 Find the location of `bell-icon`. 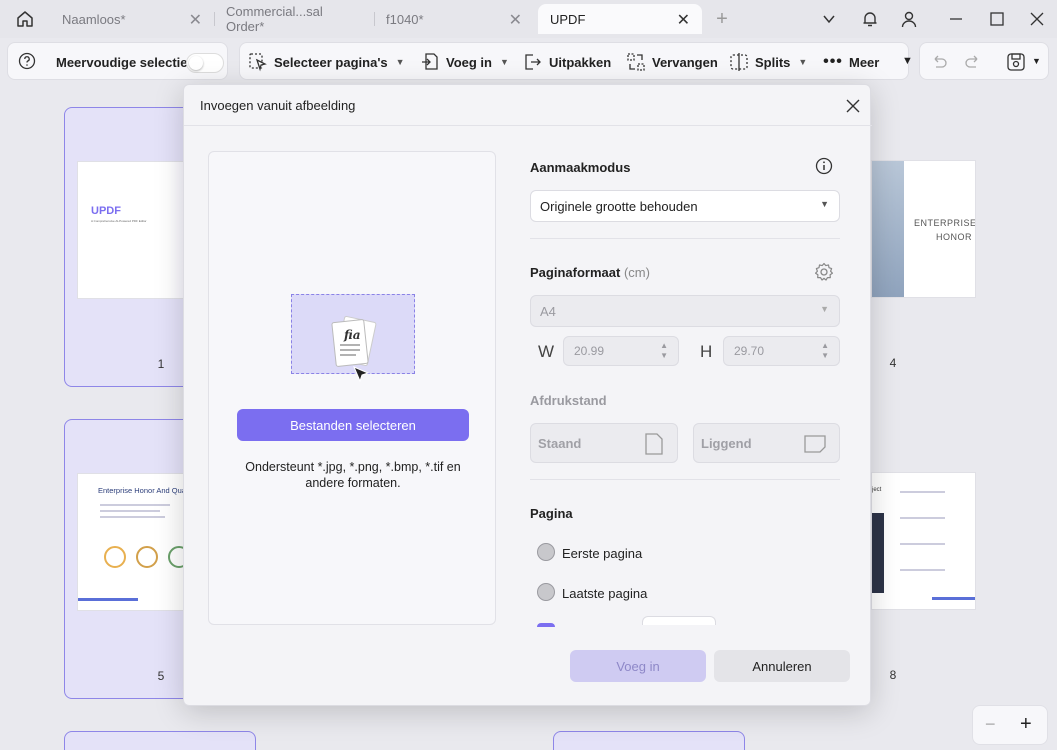

bell-icon is located at coordinates (870, 19).